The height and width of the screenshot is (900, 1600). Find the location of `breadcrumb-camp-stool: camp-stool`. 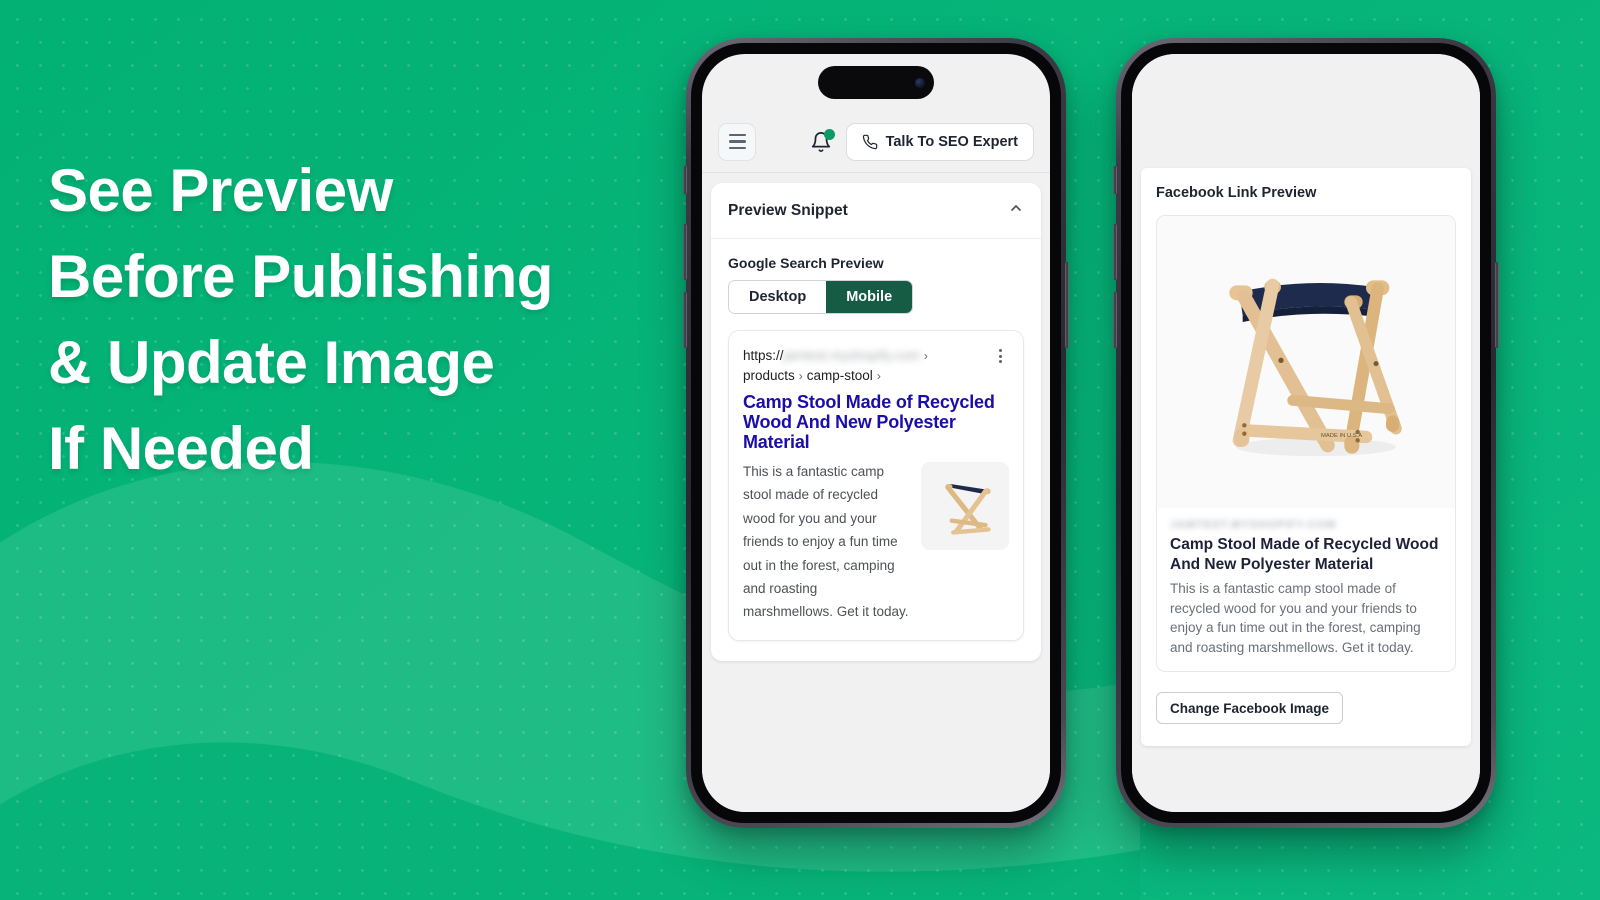

breadcrumb-camp-stool: camp-stool is located at coordinates (840, 375).